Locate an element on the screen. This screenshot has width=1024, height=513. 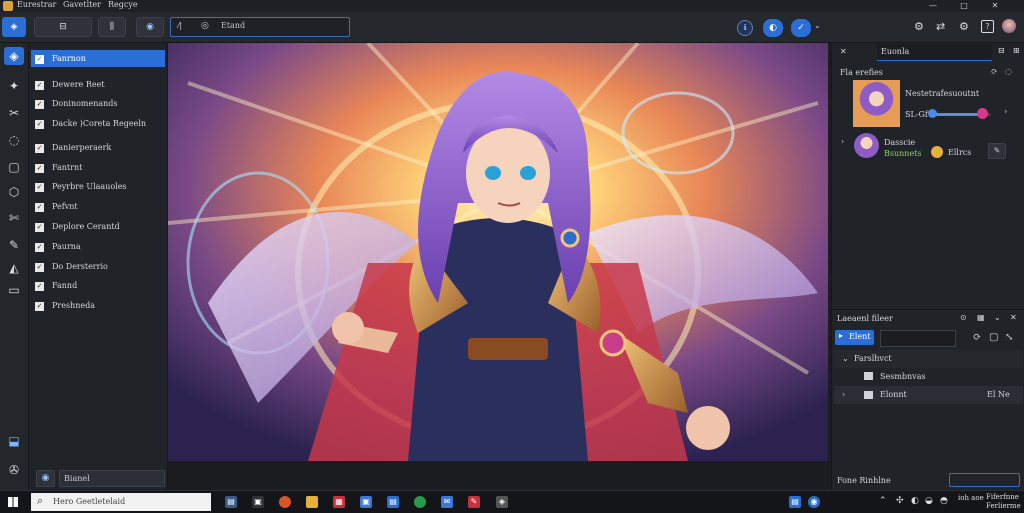
tray-icon-2: ◐ is located at coordinates (915, 501).